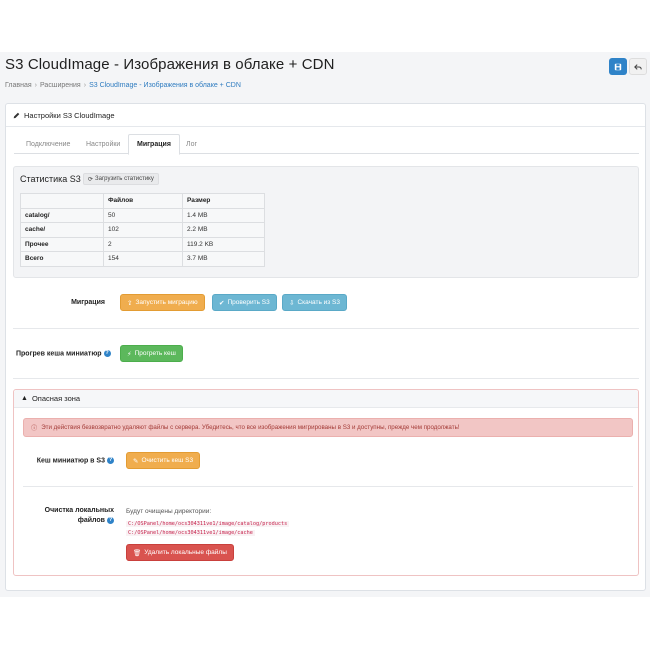 The image size is (650, 650). I want to click on card-header: Настройки S3 CloudImage, so click(325, 115).